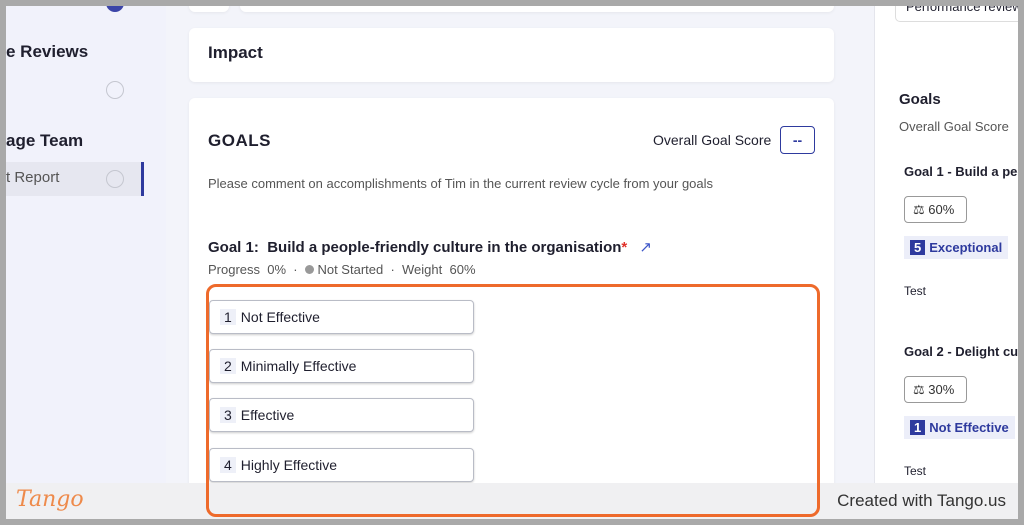  I want to click on sidebar-section: age Team, so click(45, 140).